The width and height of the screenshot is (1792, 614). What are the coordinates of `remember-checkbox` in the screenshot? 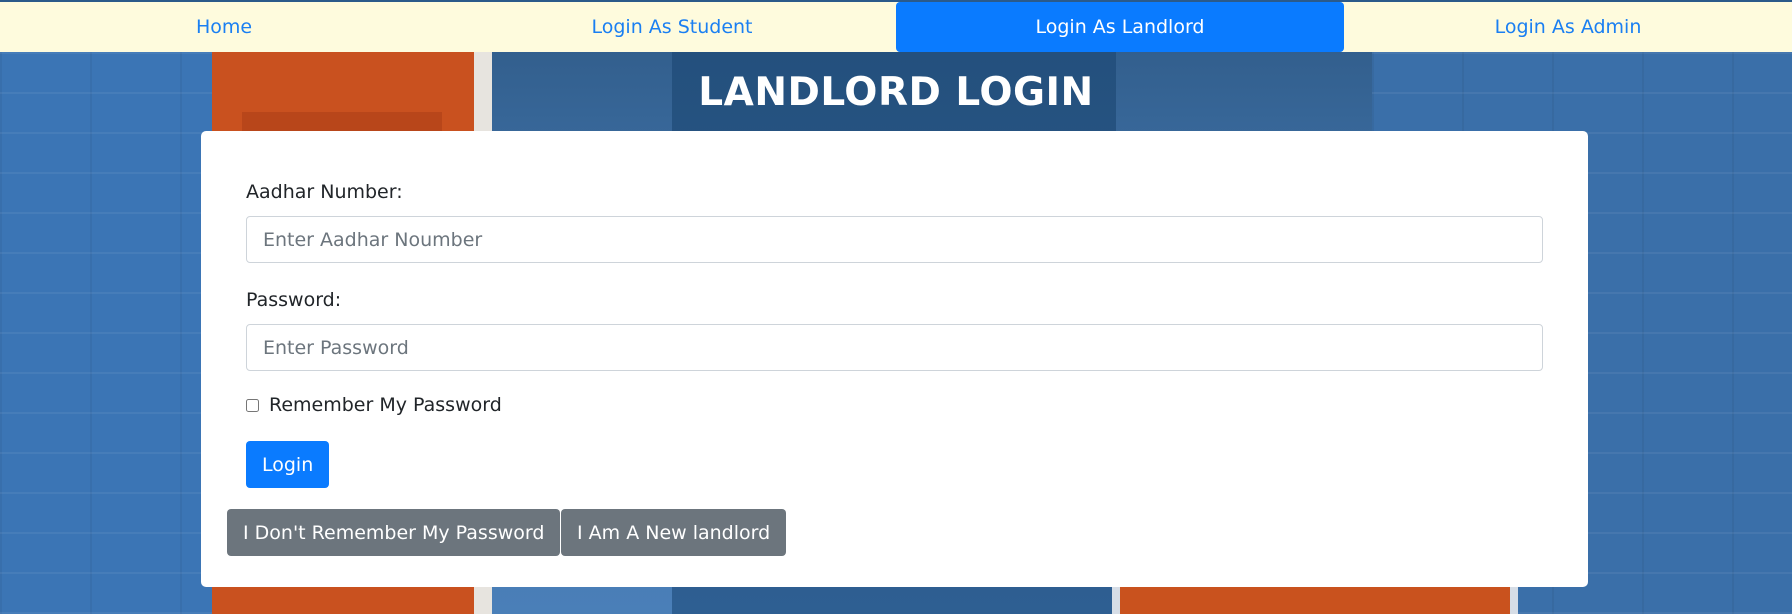 It's located at (252, 405).